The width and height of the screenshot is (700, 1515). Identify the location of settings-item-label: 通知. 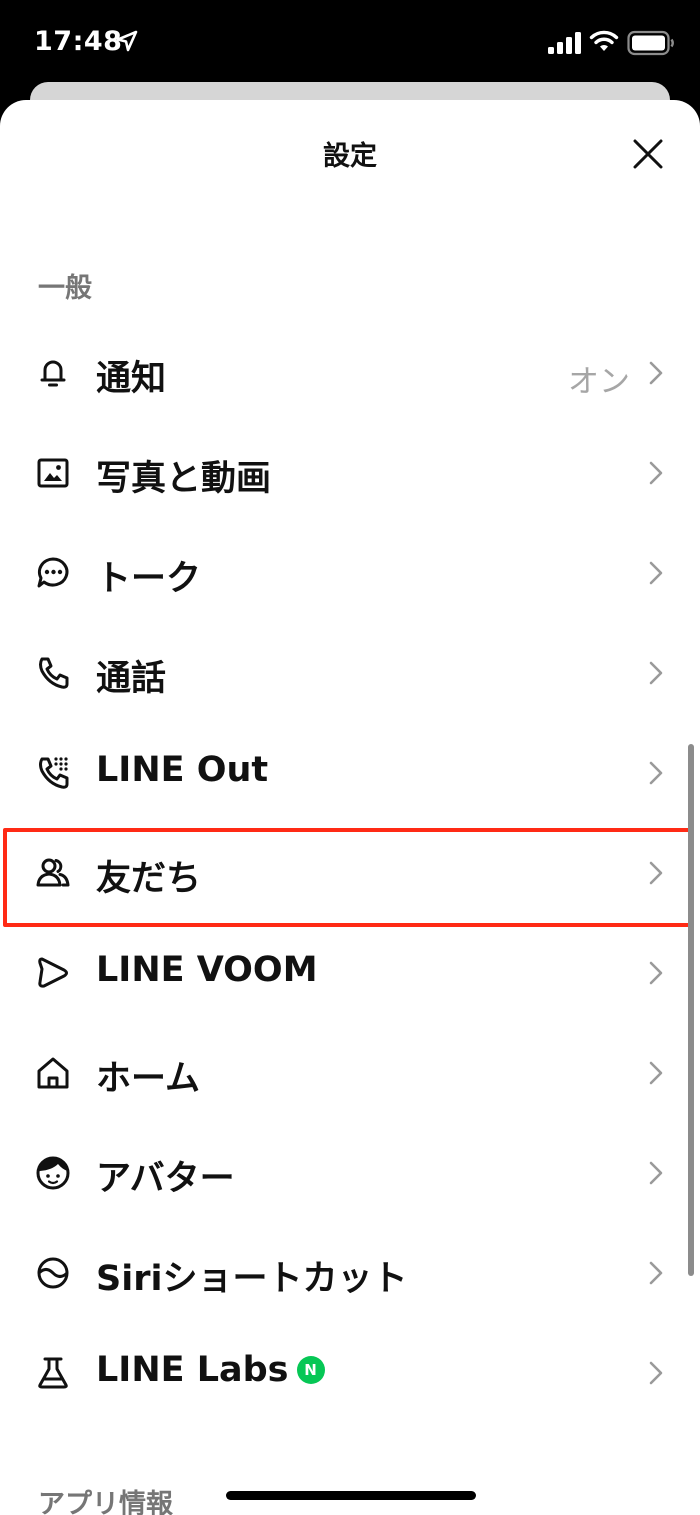
(131, 379).